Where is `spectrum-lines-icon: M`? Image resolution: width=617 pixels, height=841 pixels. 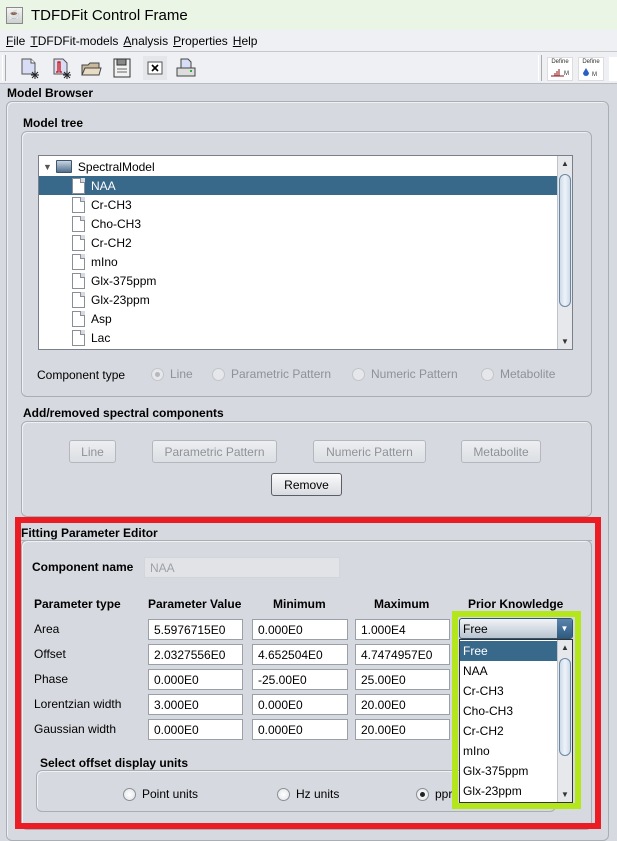
spectrum-lines-icon: M is located at coordinates (560, 73).